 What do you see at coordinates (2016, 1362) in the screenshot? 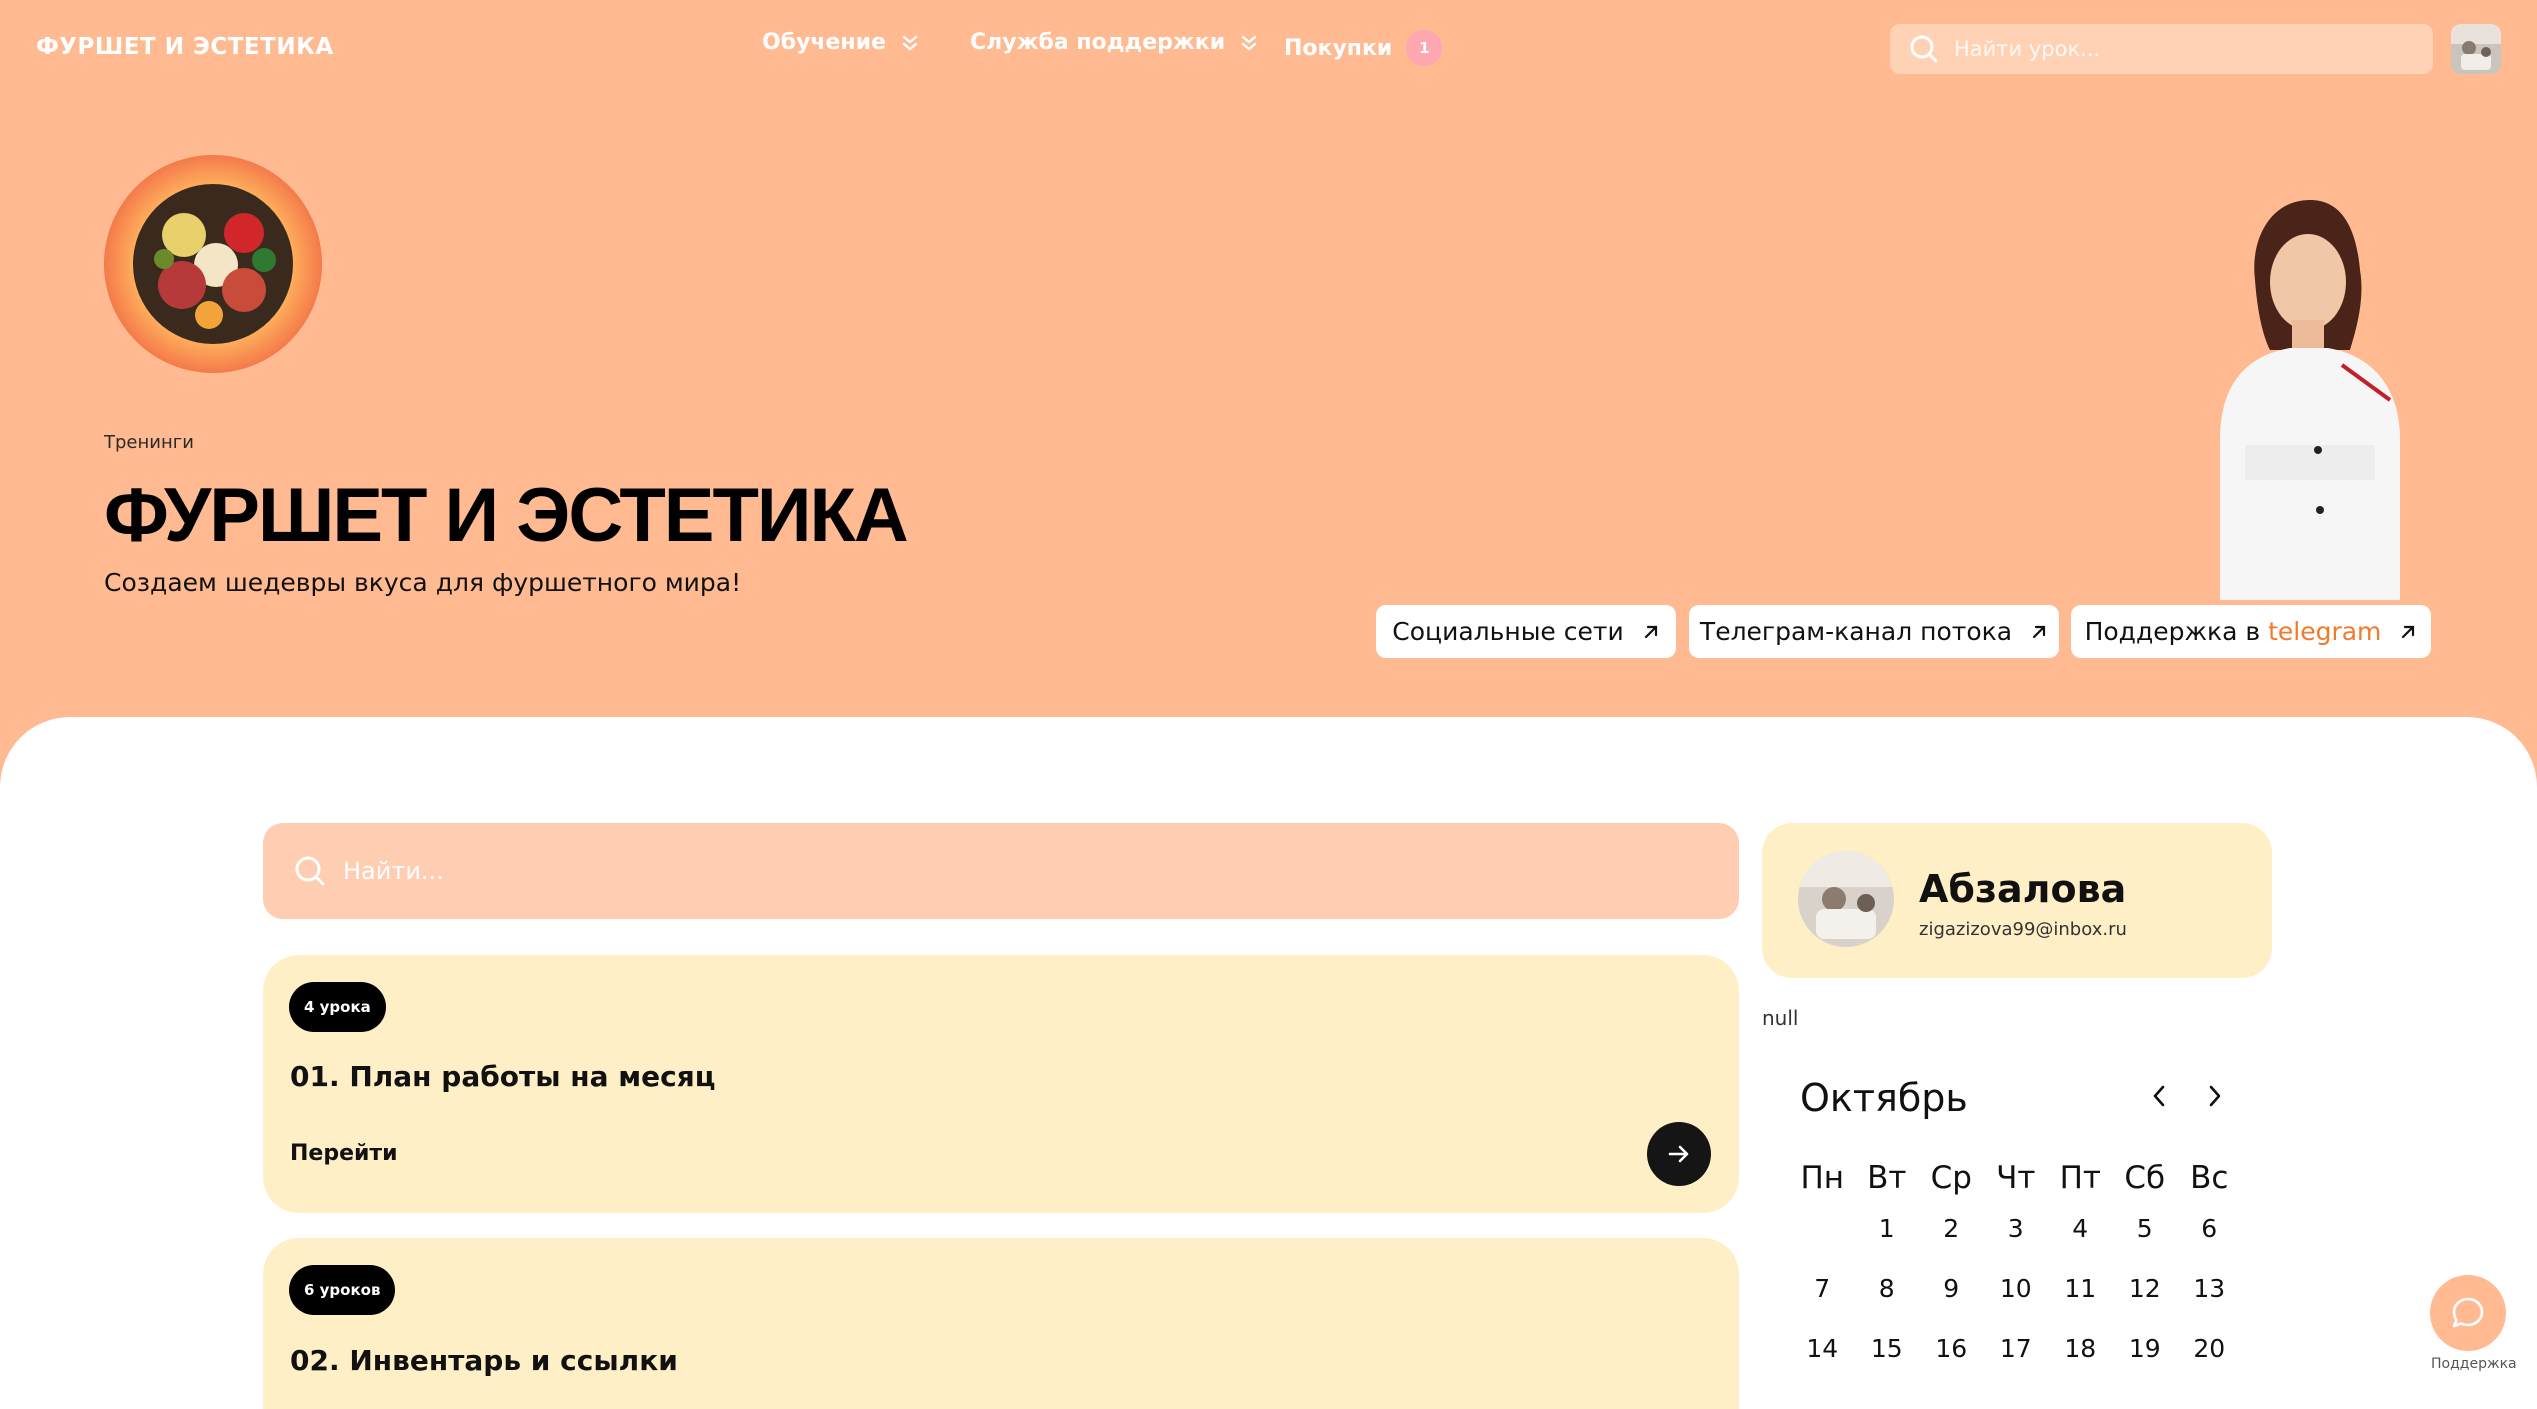
I see `calendar-day: 17` at bounding box center [2016, 1362].